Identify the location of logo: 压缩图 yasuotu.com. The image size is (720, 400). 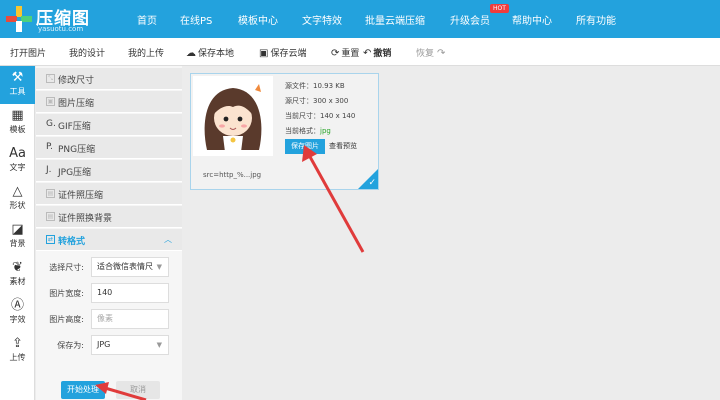
(56, 19).